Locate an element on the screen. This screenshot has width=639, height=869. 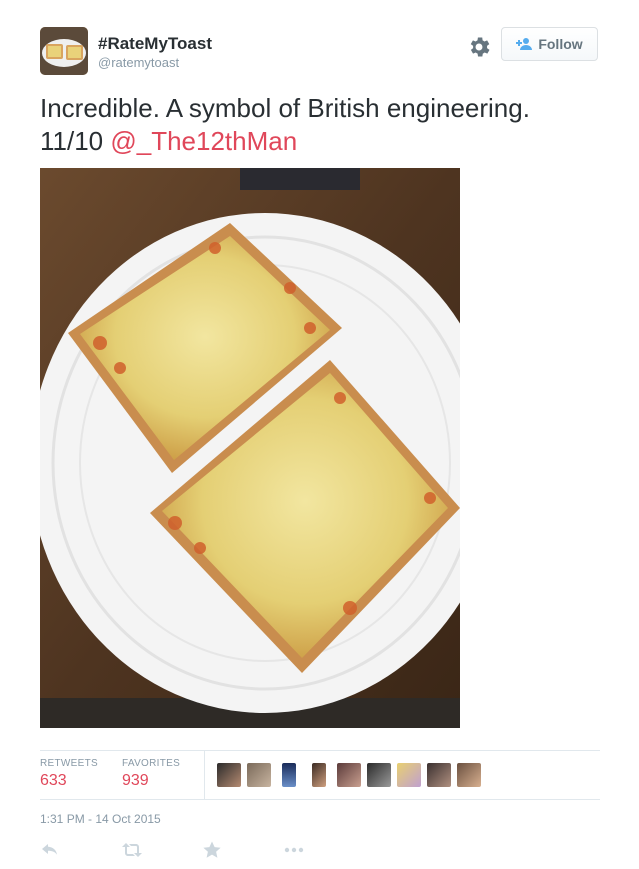
mention-link: @_The12thMan is located at coordinates (203, 141).